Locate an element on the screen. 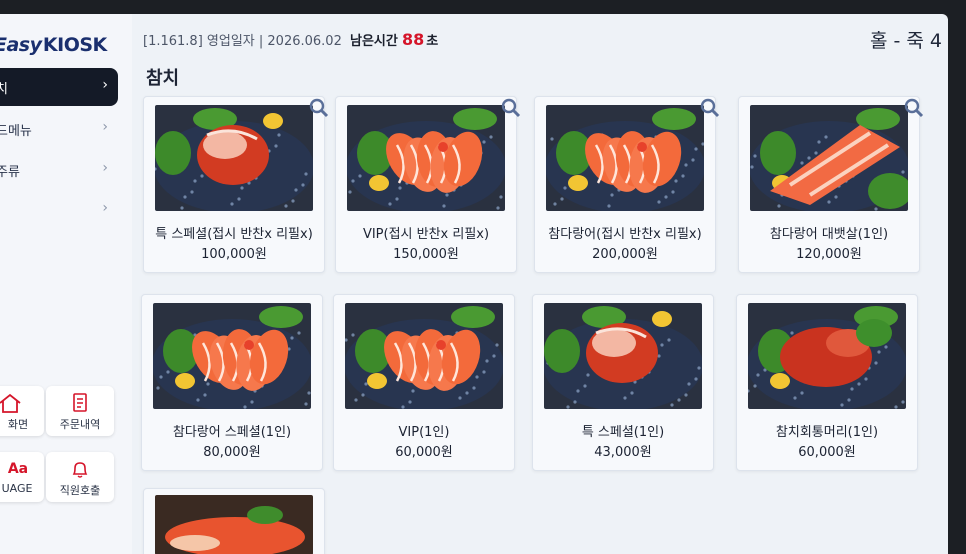 This screenshot has width=966, height=554. sidebar-category-label: 치 is located at coordinates (4, 89).